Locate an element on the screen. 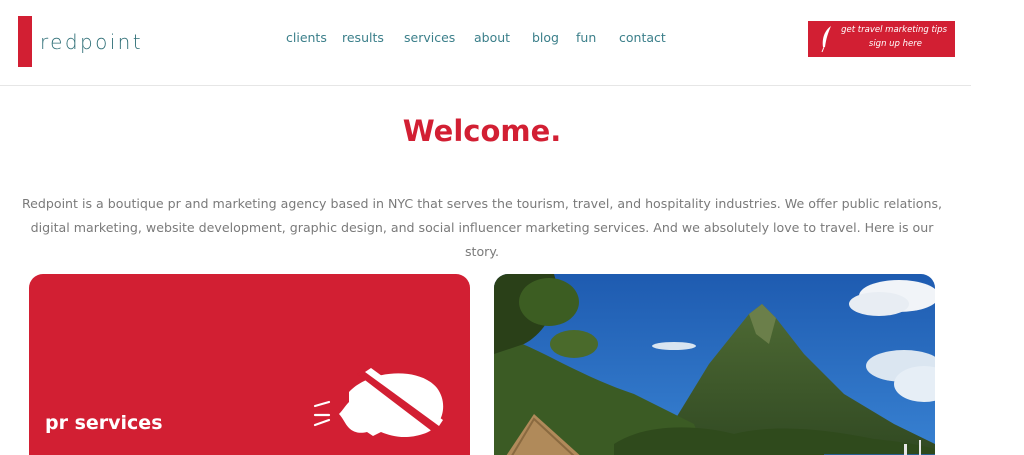 The image size is (1024, 455). card-title: pr services is located at coordinates (104, 423).